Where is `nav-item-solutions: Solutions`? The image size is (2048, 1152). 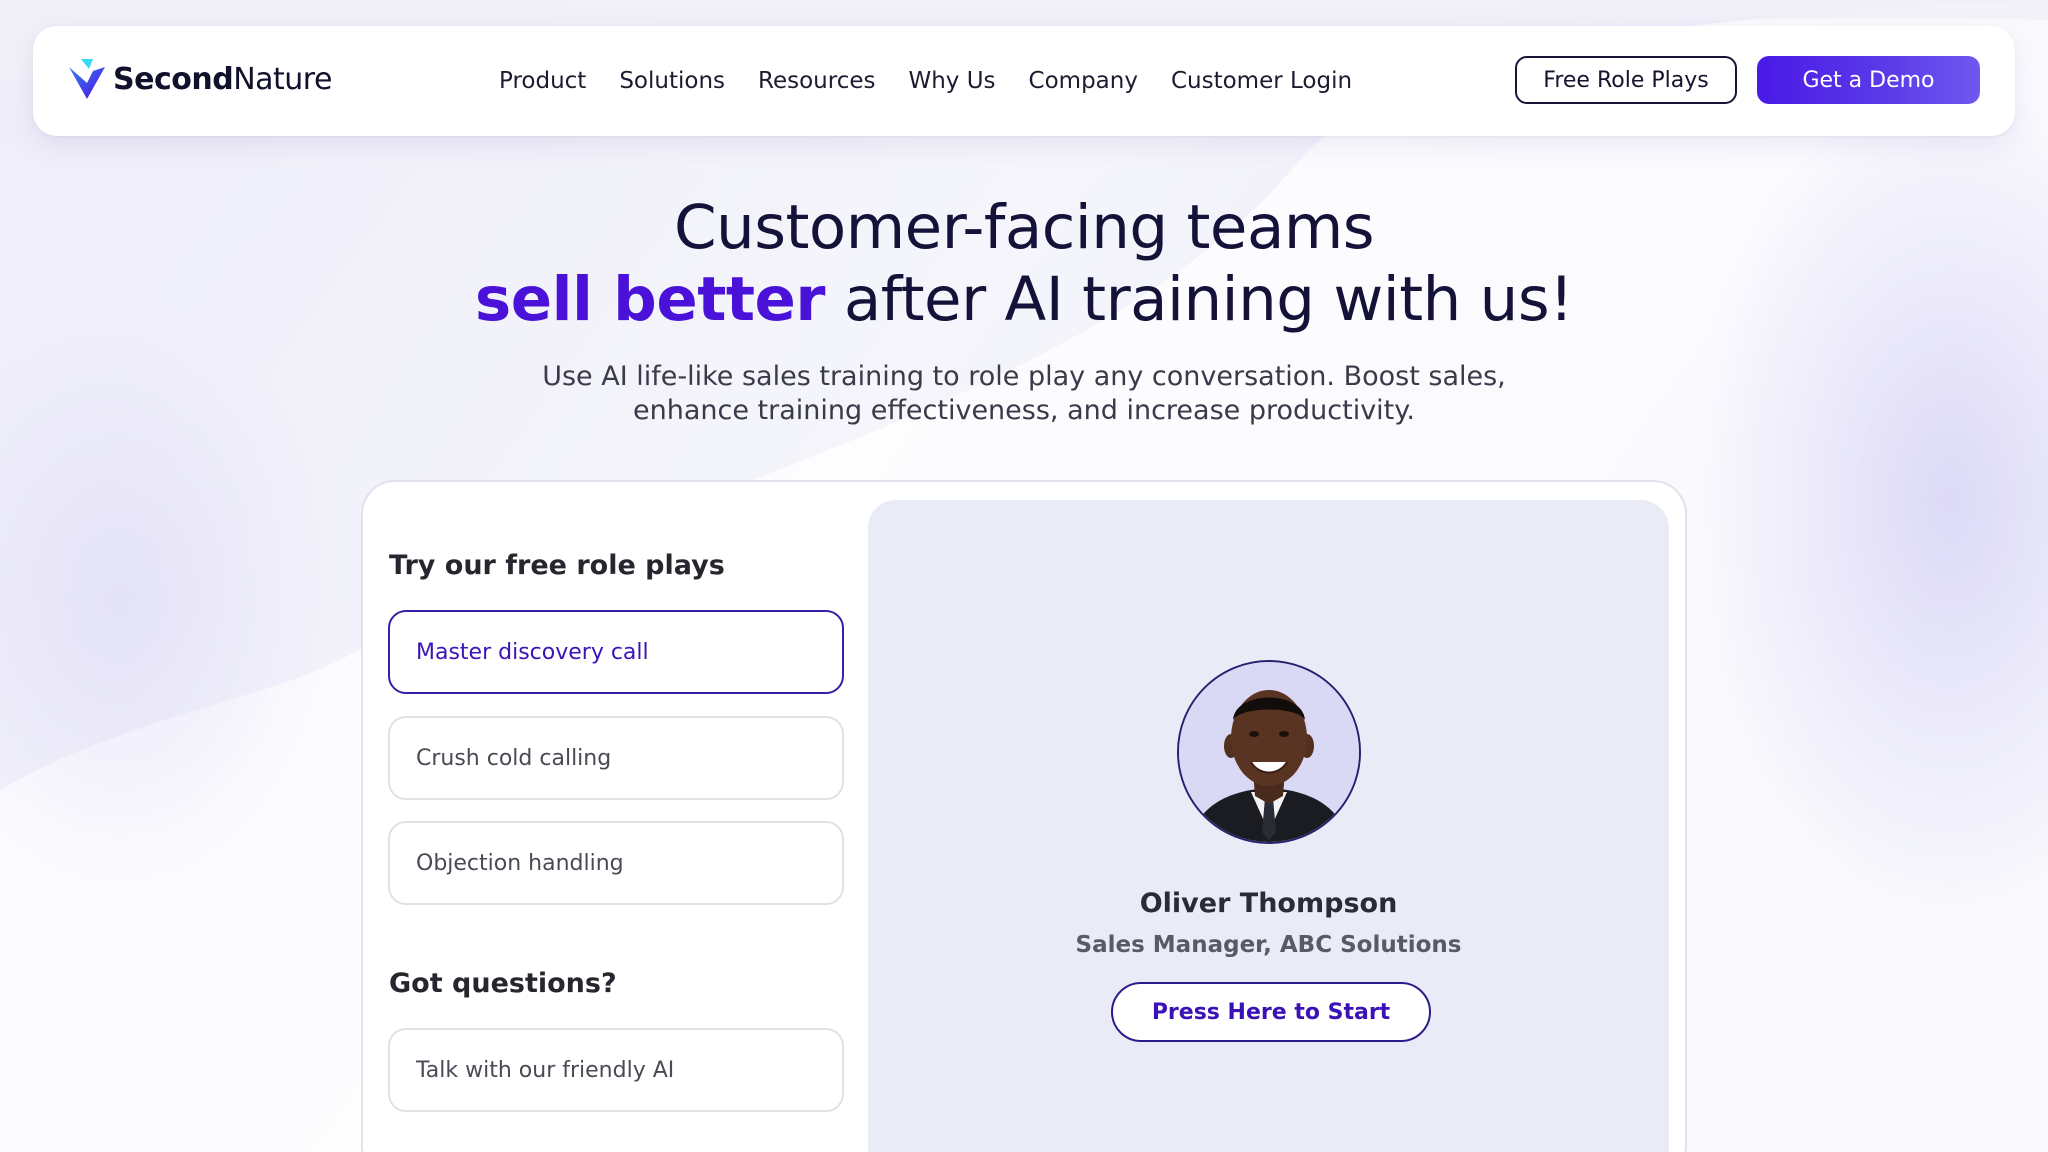 nav-item-solutions: Solutions is located at coordinates (672, 81).